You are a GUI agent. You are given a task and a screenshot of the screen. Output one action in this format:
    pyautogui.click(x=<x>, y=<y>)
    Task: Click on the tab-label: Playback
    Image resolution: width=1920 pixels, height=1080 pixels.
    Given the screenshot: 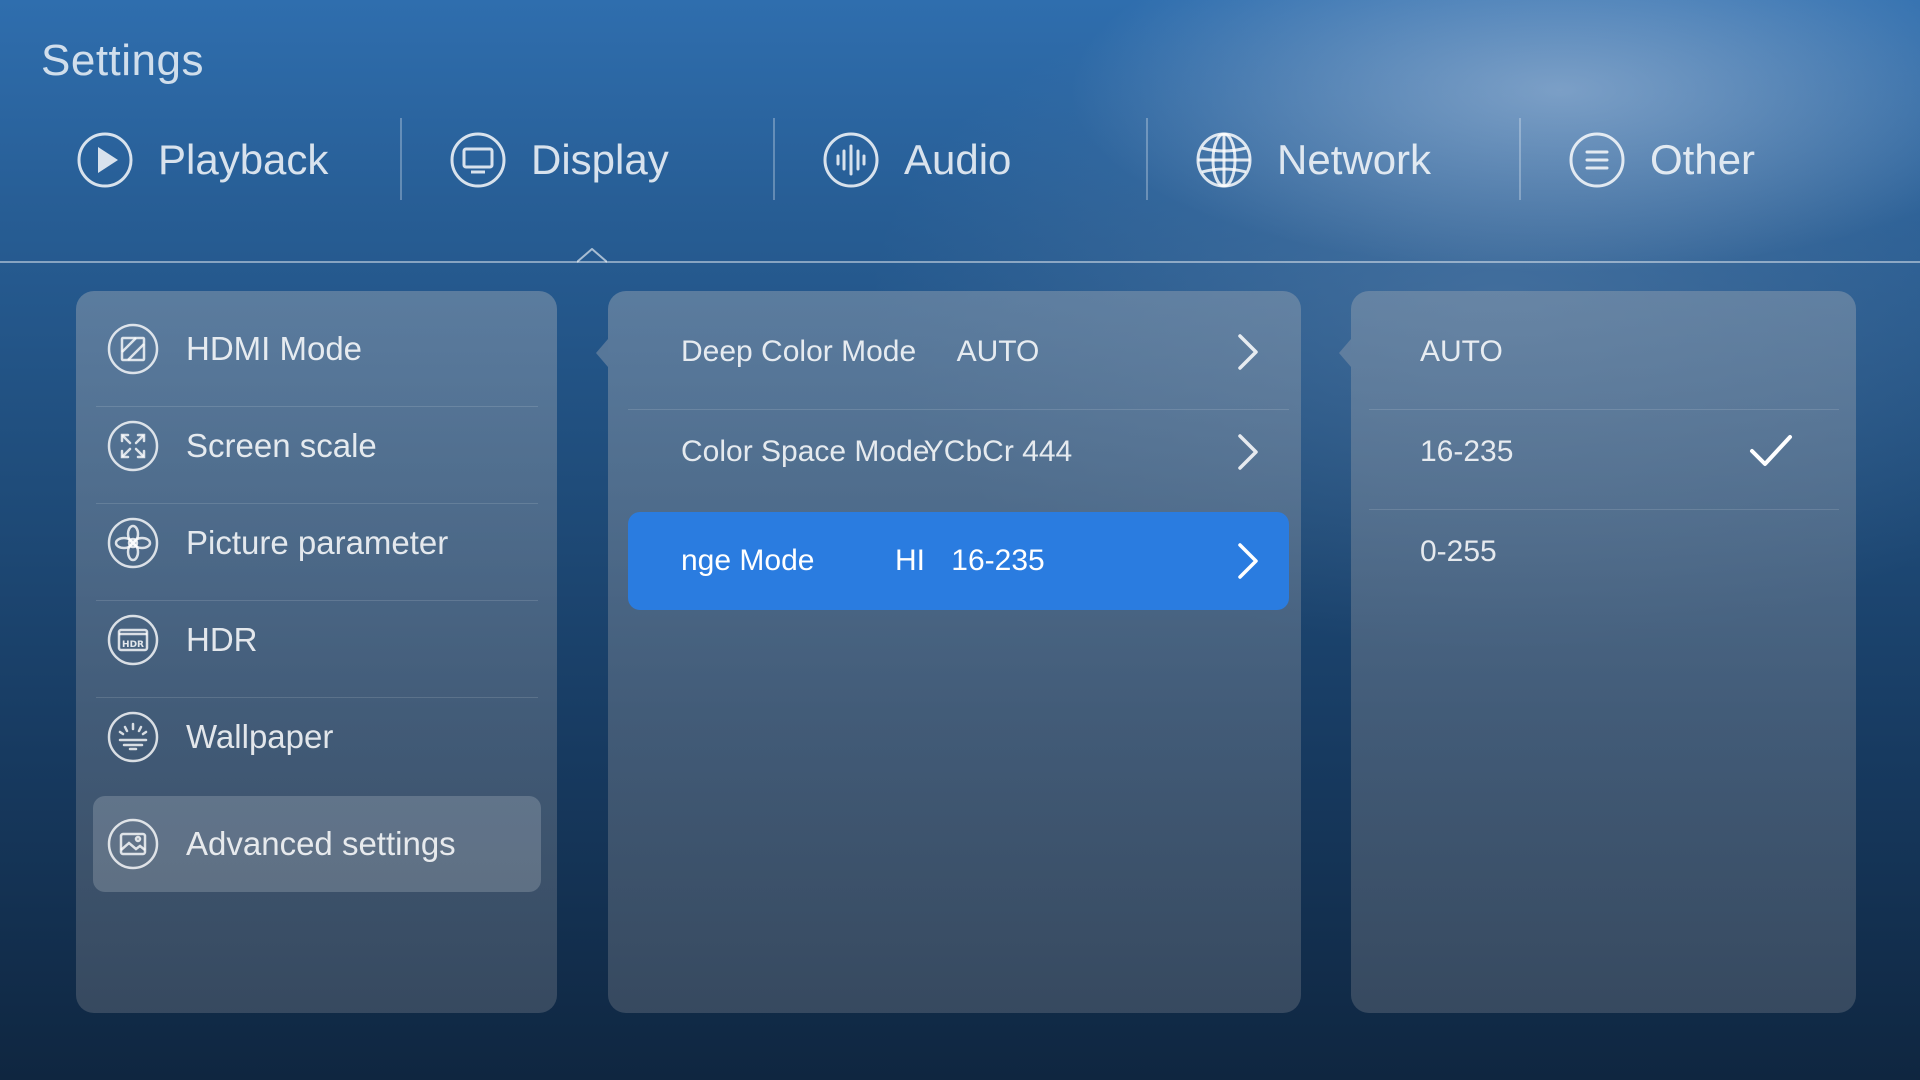 What is the action you would take?
    pyautogui.click(x=243, y=159)
    